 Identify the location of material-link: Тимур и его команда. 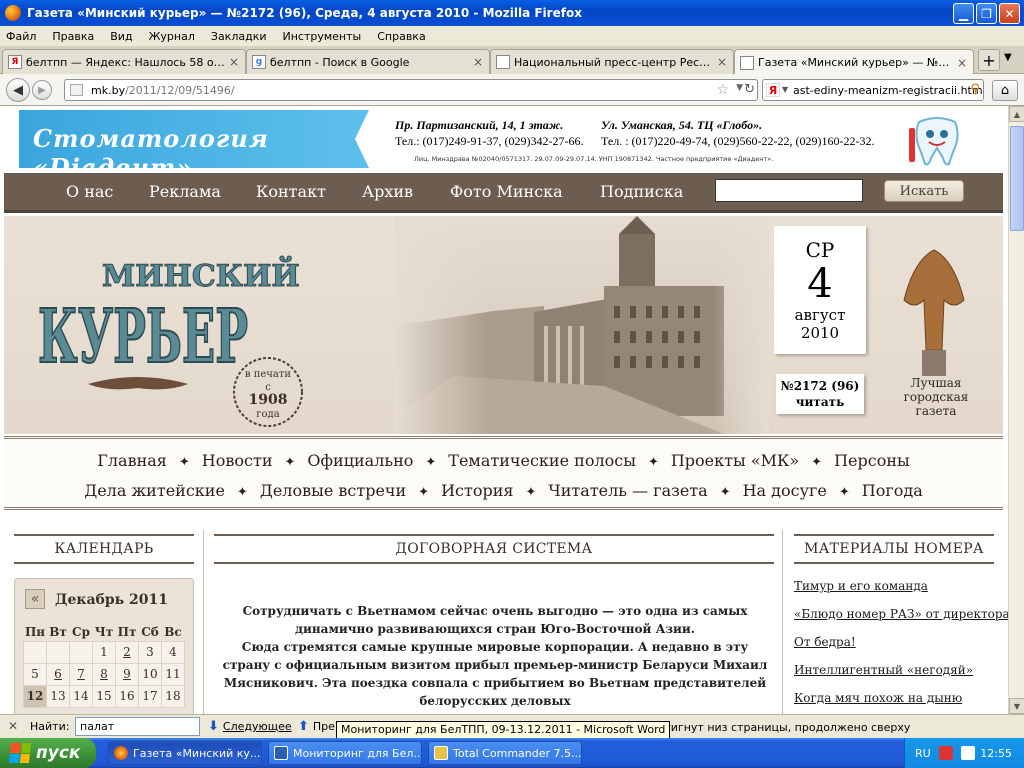
(899, 592).